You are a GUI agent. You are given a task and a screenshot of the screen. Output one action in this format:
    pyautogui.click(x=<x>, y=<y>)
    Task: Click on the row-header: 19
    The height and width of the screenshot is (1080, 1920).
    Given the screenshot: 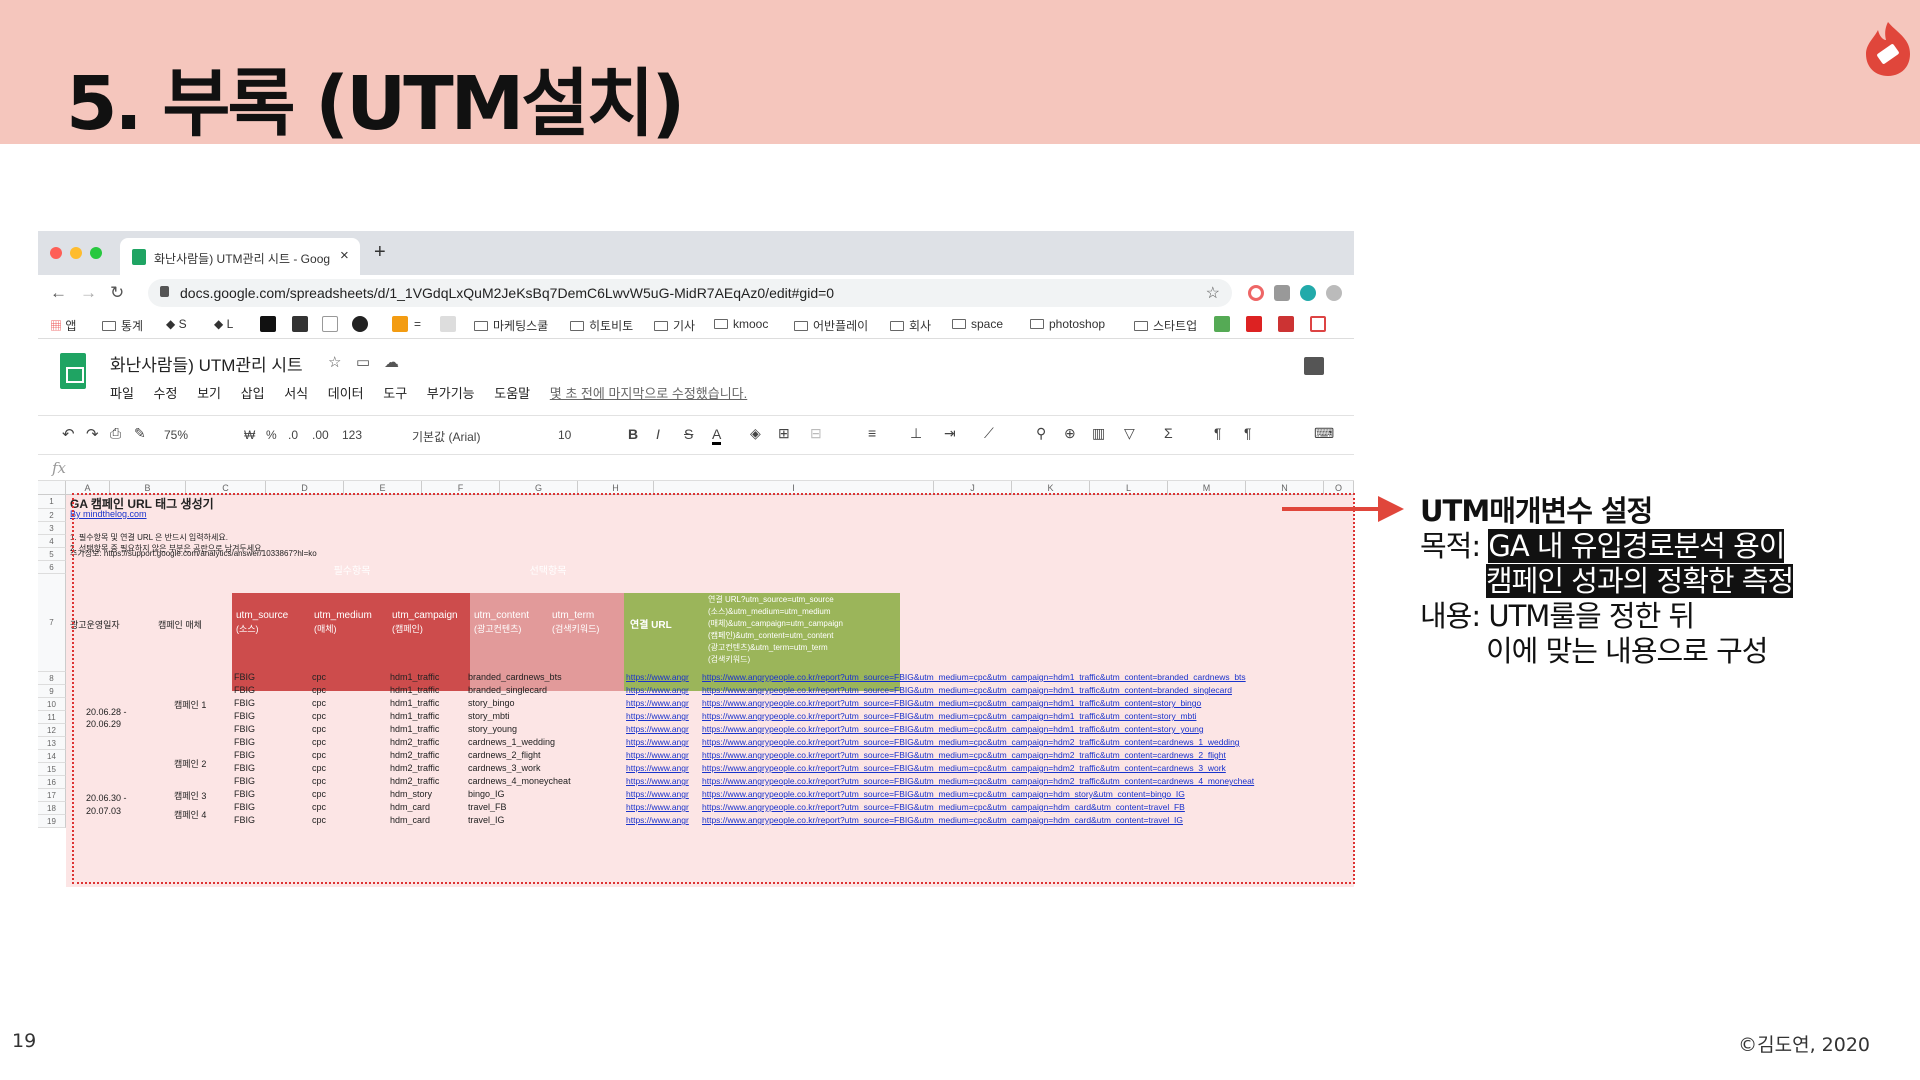 What is the action you would take?
    pyautogui.click(x=52, y=821)
    